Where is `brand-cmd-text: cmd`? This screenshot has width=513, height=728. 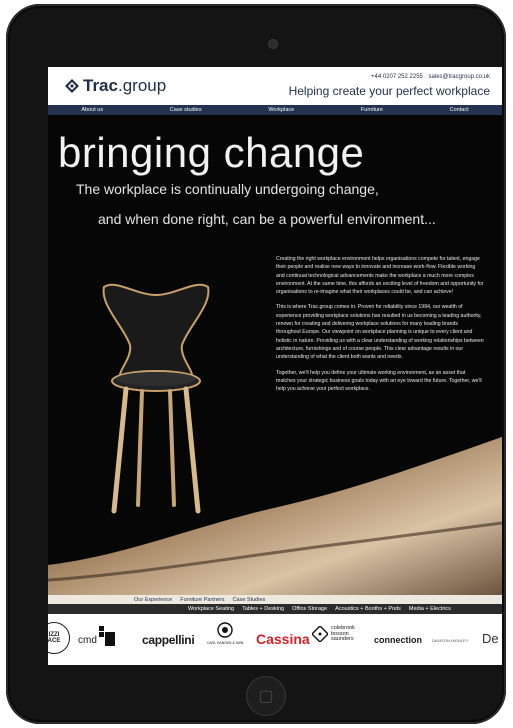
brand-cmd-text: cmd is located at coordinates (87, 640).